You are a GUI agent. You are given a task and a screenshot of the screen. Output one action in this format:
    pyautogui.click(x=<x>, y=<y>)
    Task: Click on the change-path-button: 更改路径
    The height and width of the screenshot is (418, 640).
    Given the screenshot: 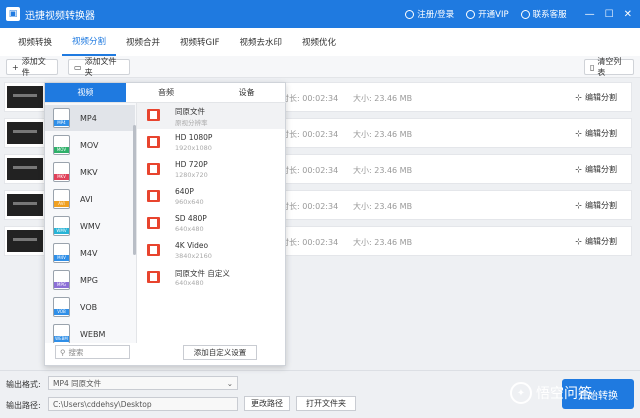 What is the action you would take?
    pyautogui.click(x=267, y=403)
    